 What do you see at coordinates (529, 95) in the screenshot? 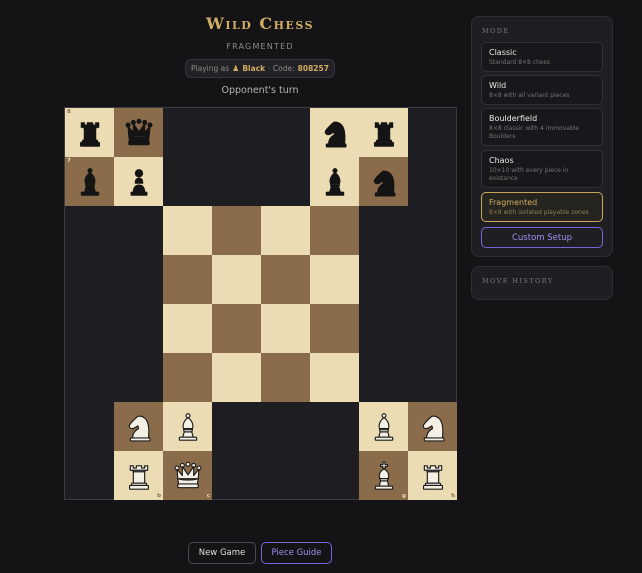
I see `mode-desc: 8×8 with all variant pieces` at bounding box center [529, 95].